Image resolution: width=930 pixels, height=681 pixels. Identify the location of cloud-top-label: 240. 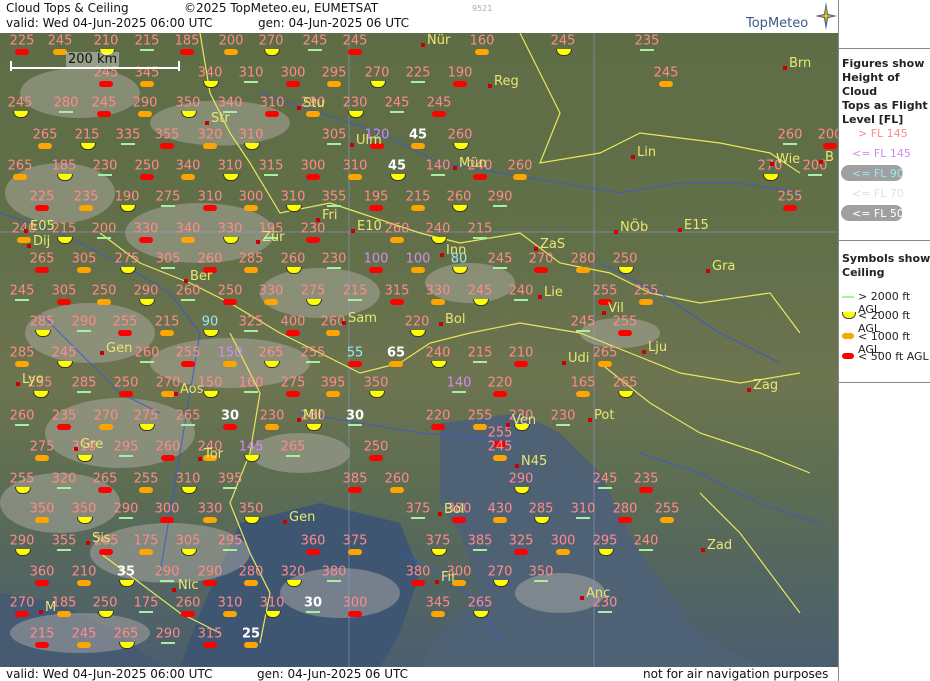
(646, 541).